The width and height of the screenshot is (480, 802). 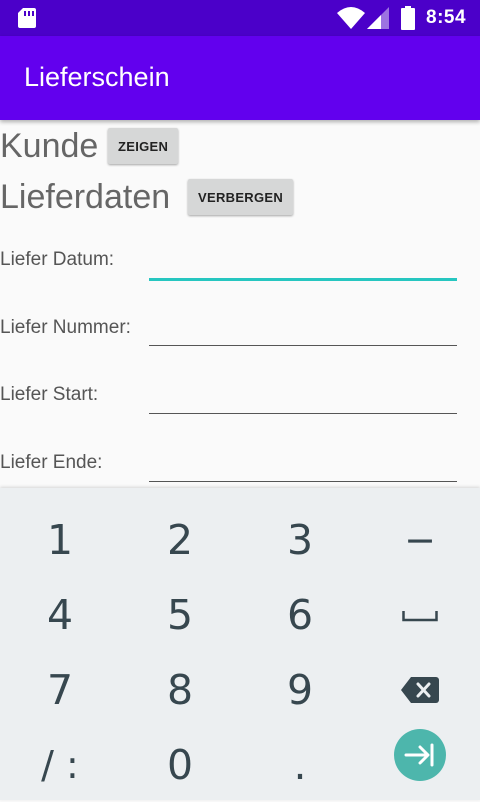 I want to click on key-slash-colon: / :, so click(x=60, y=764).